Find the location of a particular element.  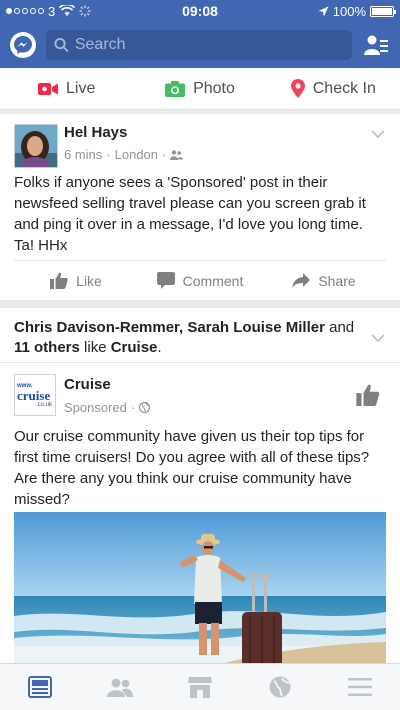

tab-menu is located at coordinates (360, 687).